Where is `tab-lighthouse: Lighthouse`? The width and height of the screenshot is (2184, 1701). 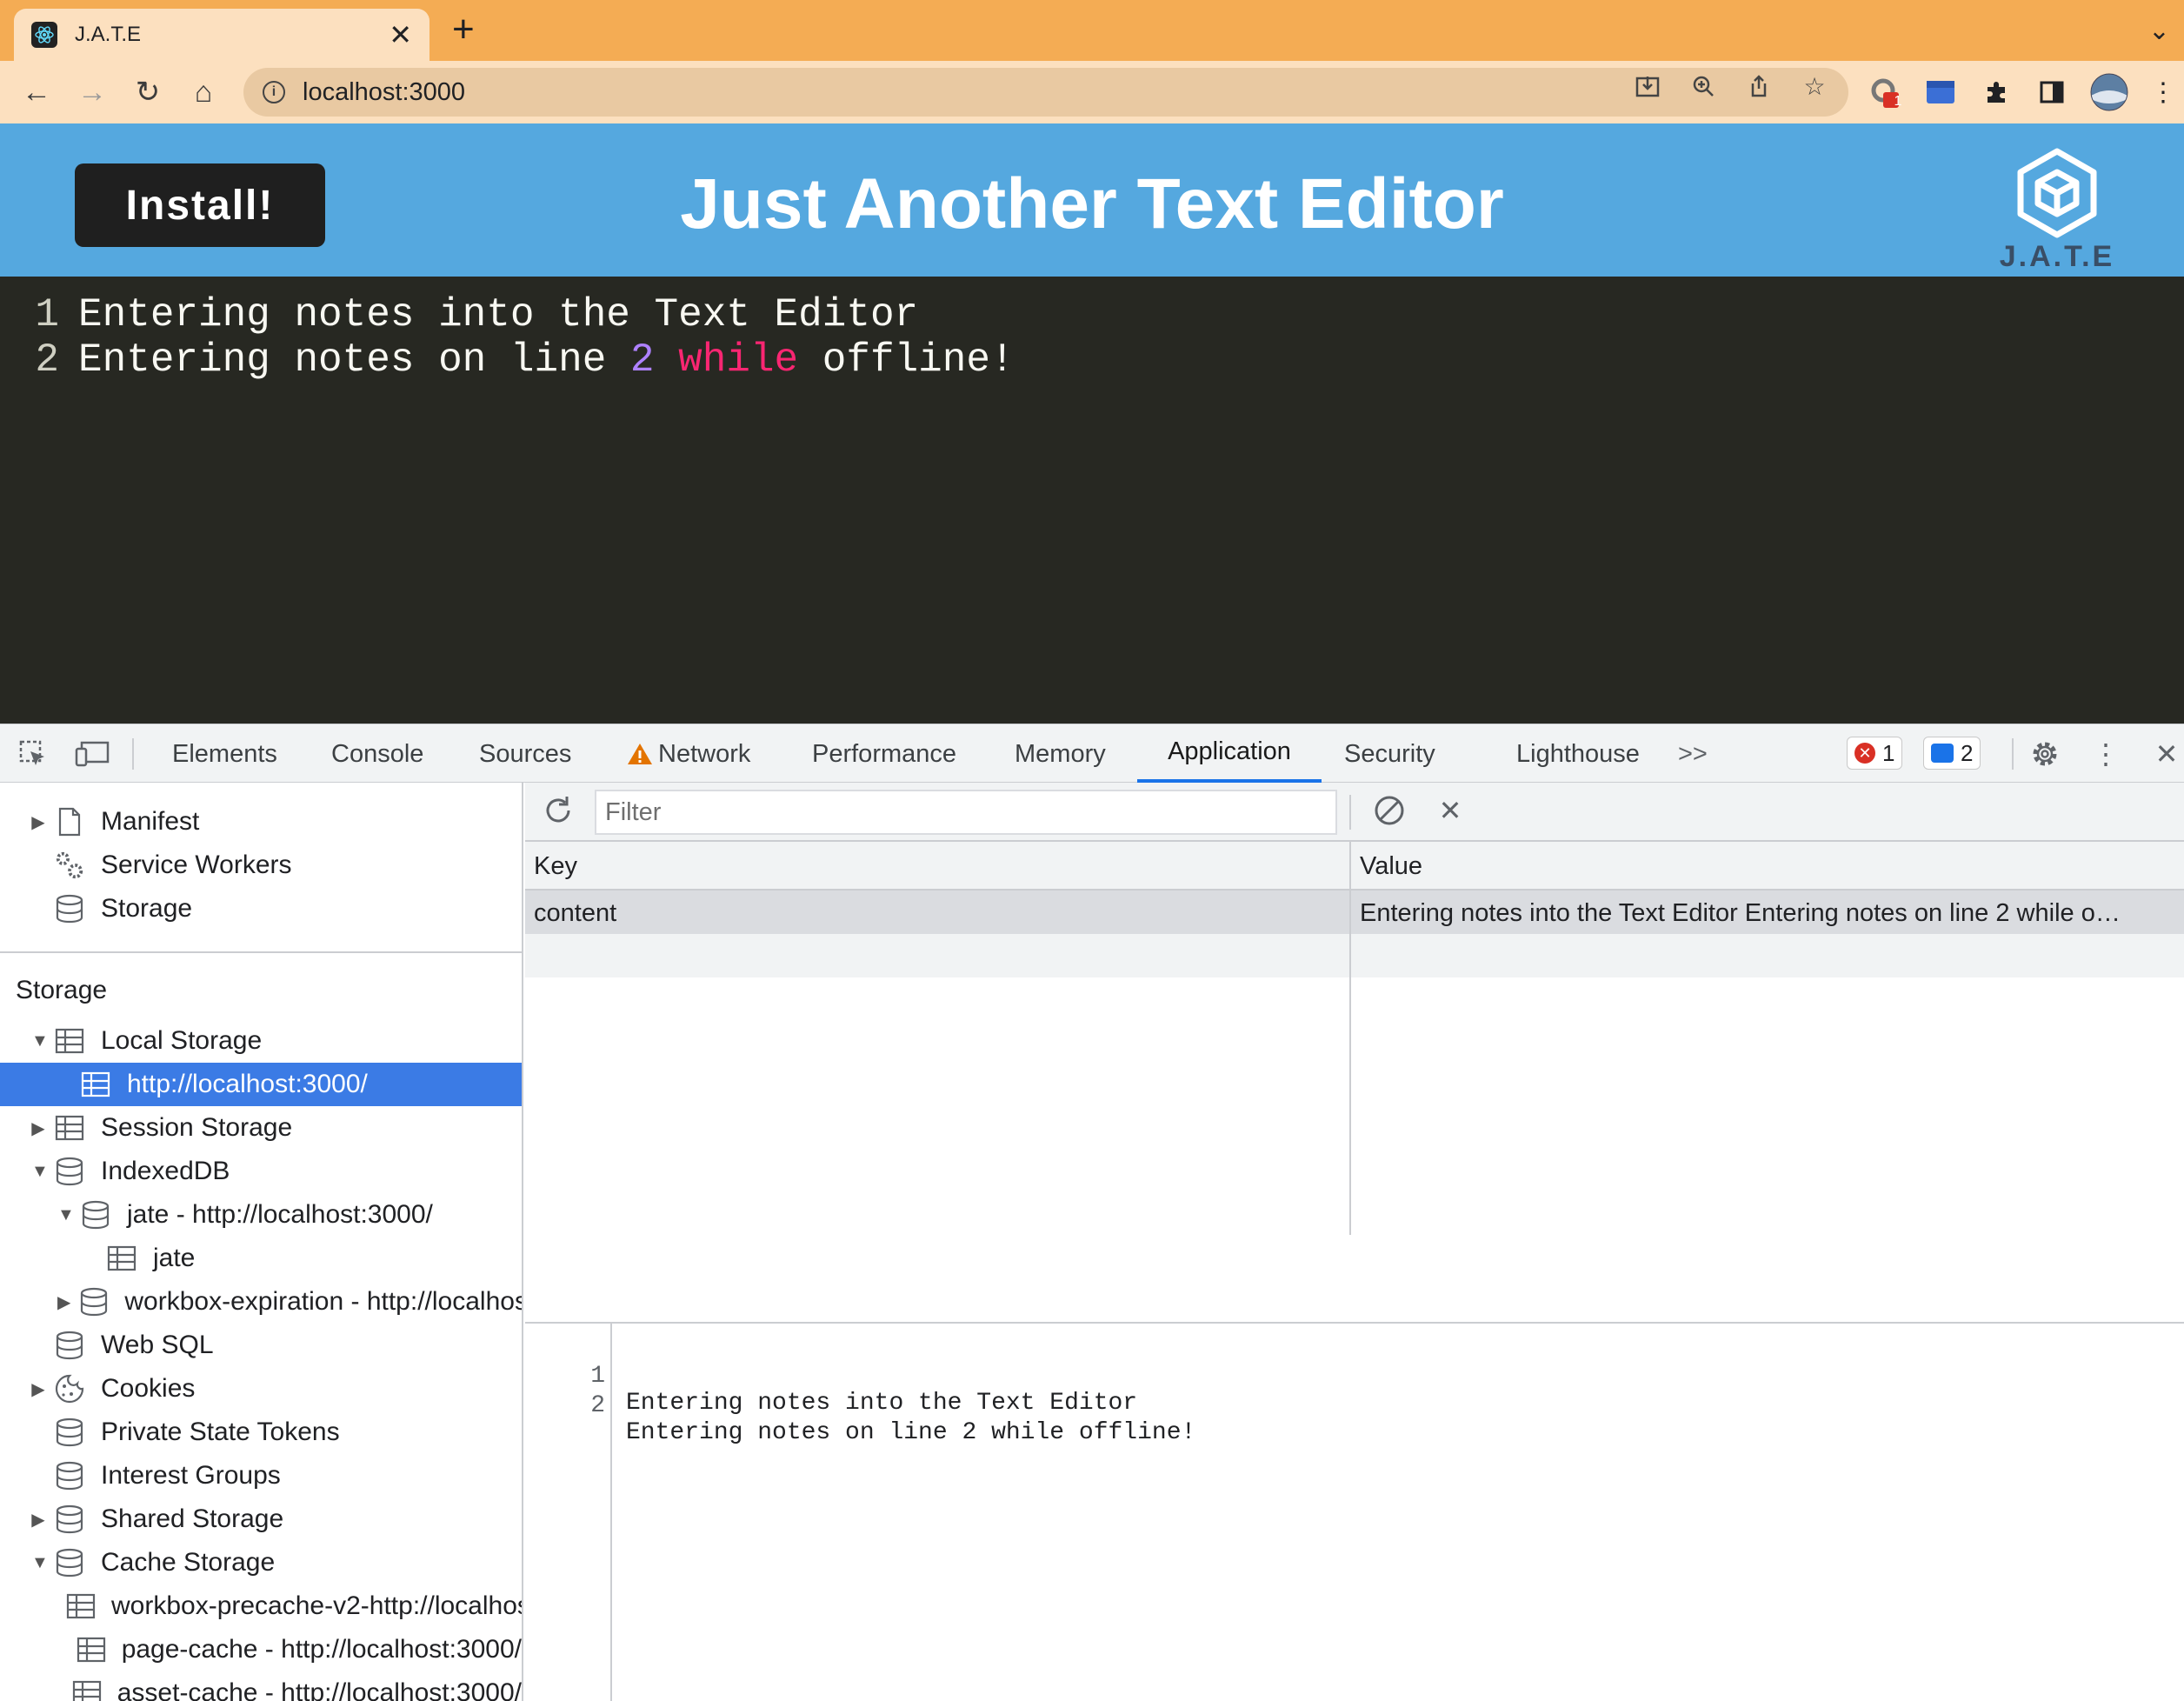
tab-lighthouse: Lighthouse is located at coordinates (1578, 754).